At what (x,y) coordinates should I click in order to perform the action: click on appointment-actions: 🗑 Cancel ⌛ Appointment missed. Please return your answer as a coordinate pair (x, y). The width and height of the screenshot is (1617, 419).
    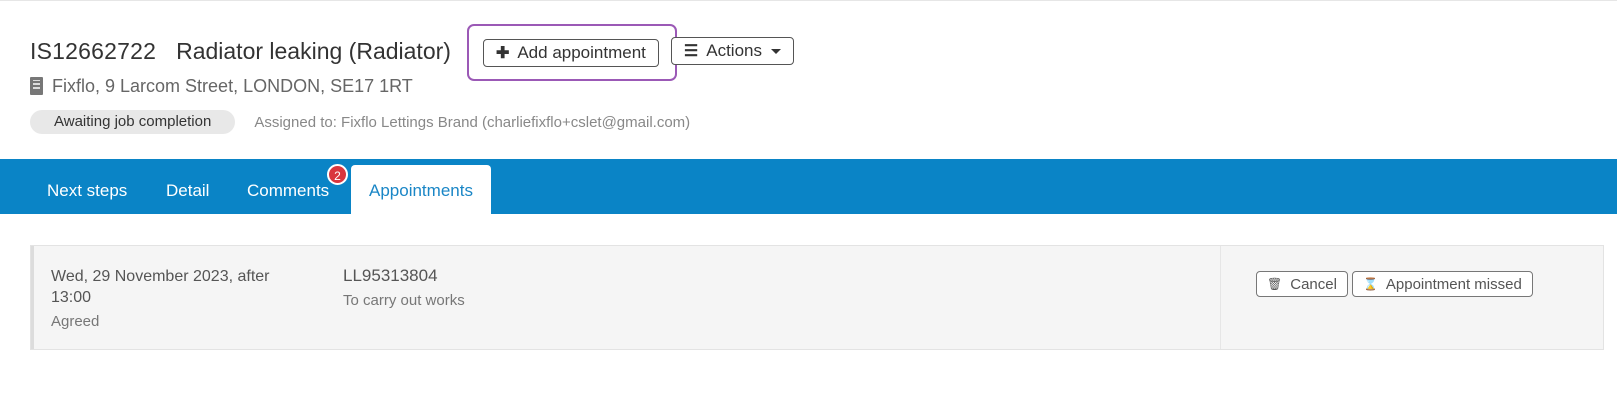
    Looking at the image, I should click on (1394, 284).